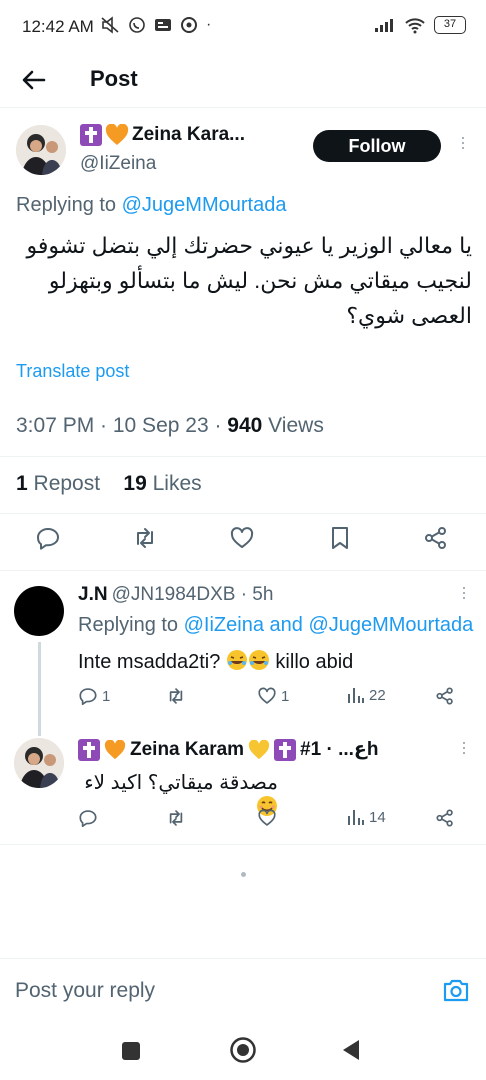  What do you see at coordinates (192, 594) in the screenshot?
I see `reply-author-handle: @JN1984DXB · 5h` at bounding box center [192, 594].